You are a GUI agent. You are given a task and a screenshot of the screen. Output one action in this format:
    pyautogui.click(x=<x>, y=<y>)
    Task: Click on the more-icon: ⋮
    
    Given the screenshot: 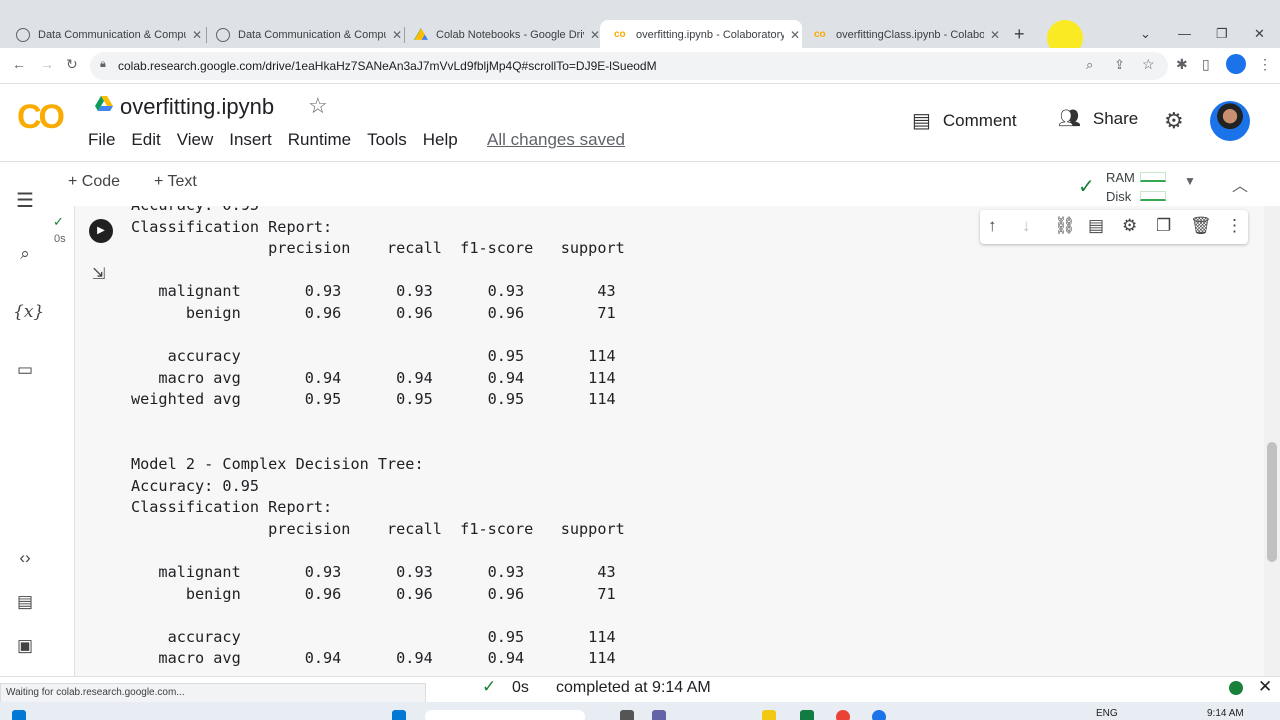 What is the action you would take?
    pyautogui.click(x=1234, y=226)
    